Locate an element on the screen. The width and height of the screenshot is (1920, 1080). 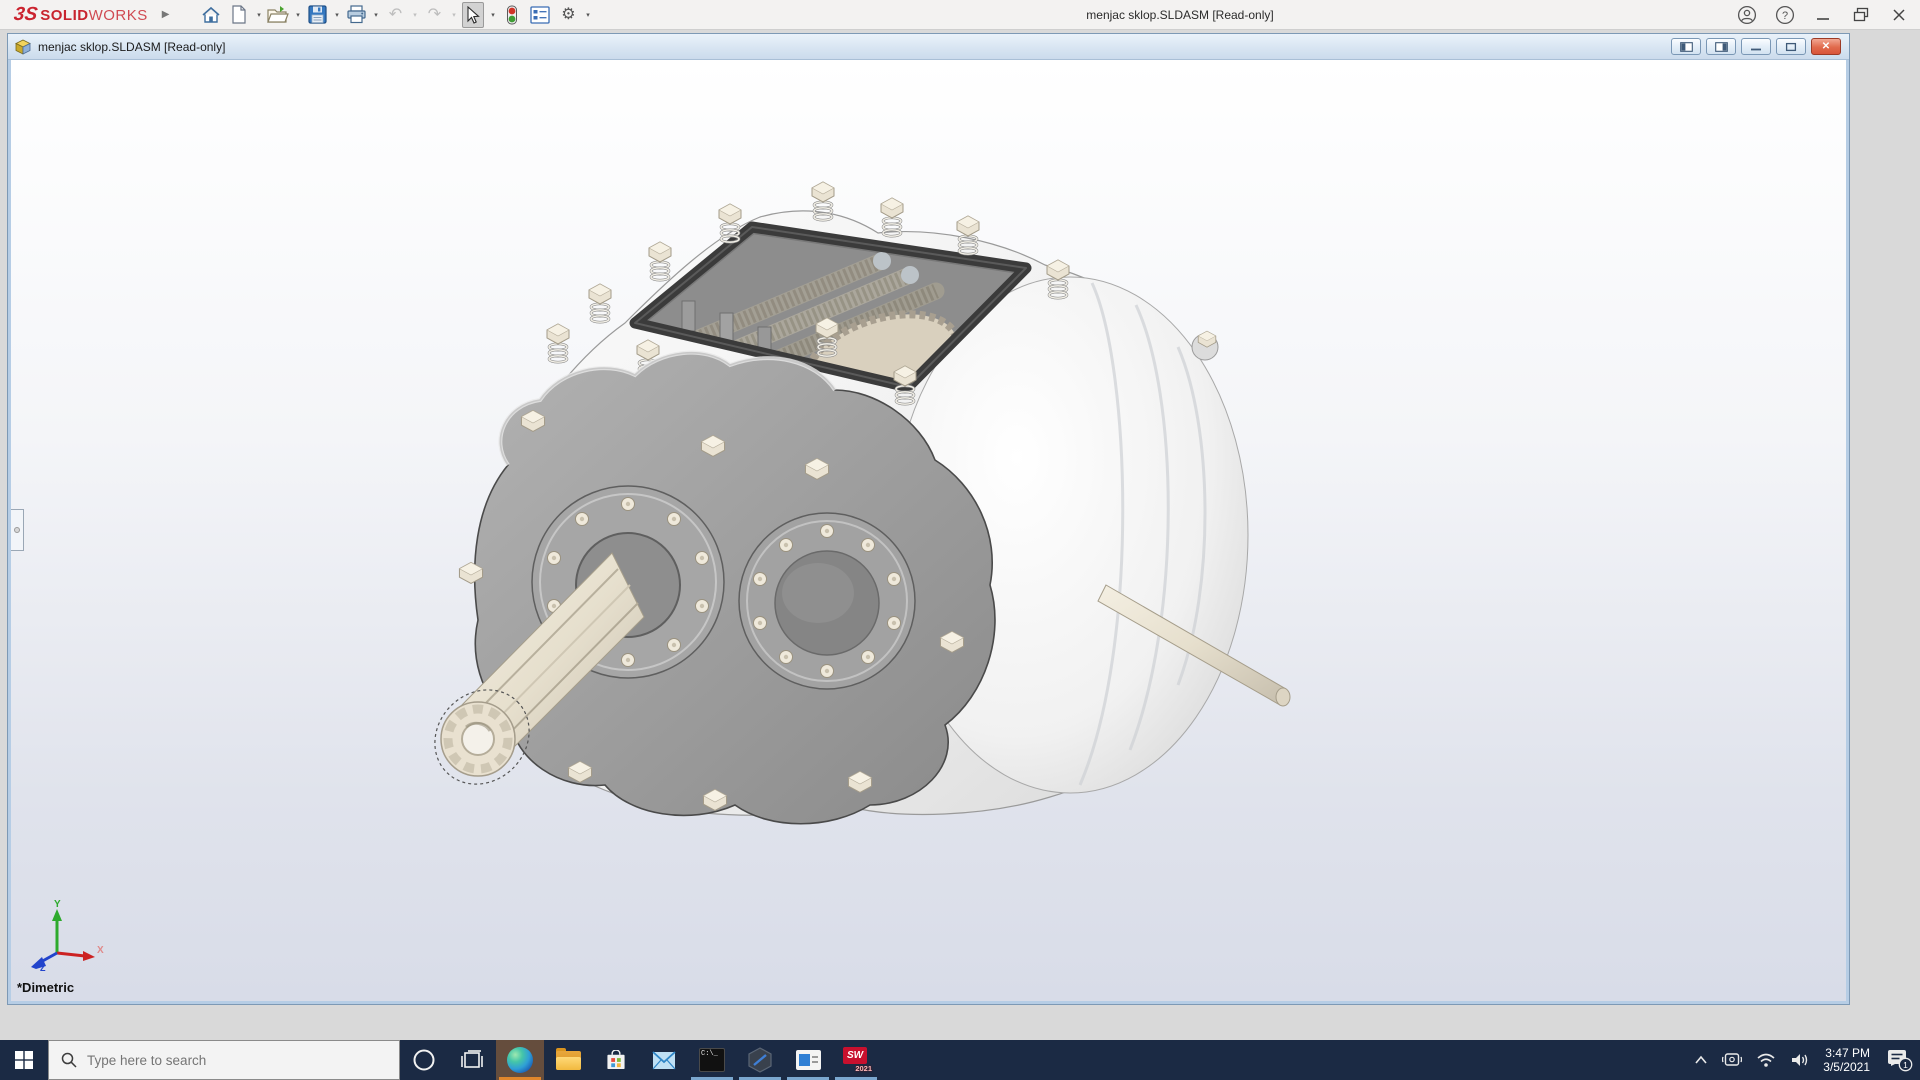
triad-z-label: Z is located at coordinates (43, 967).